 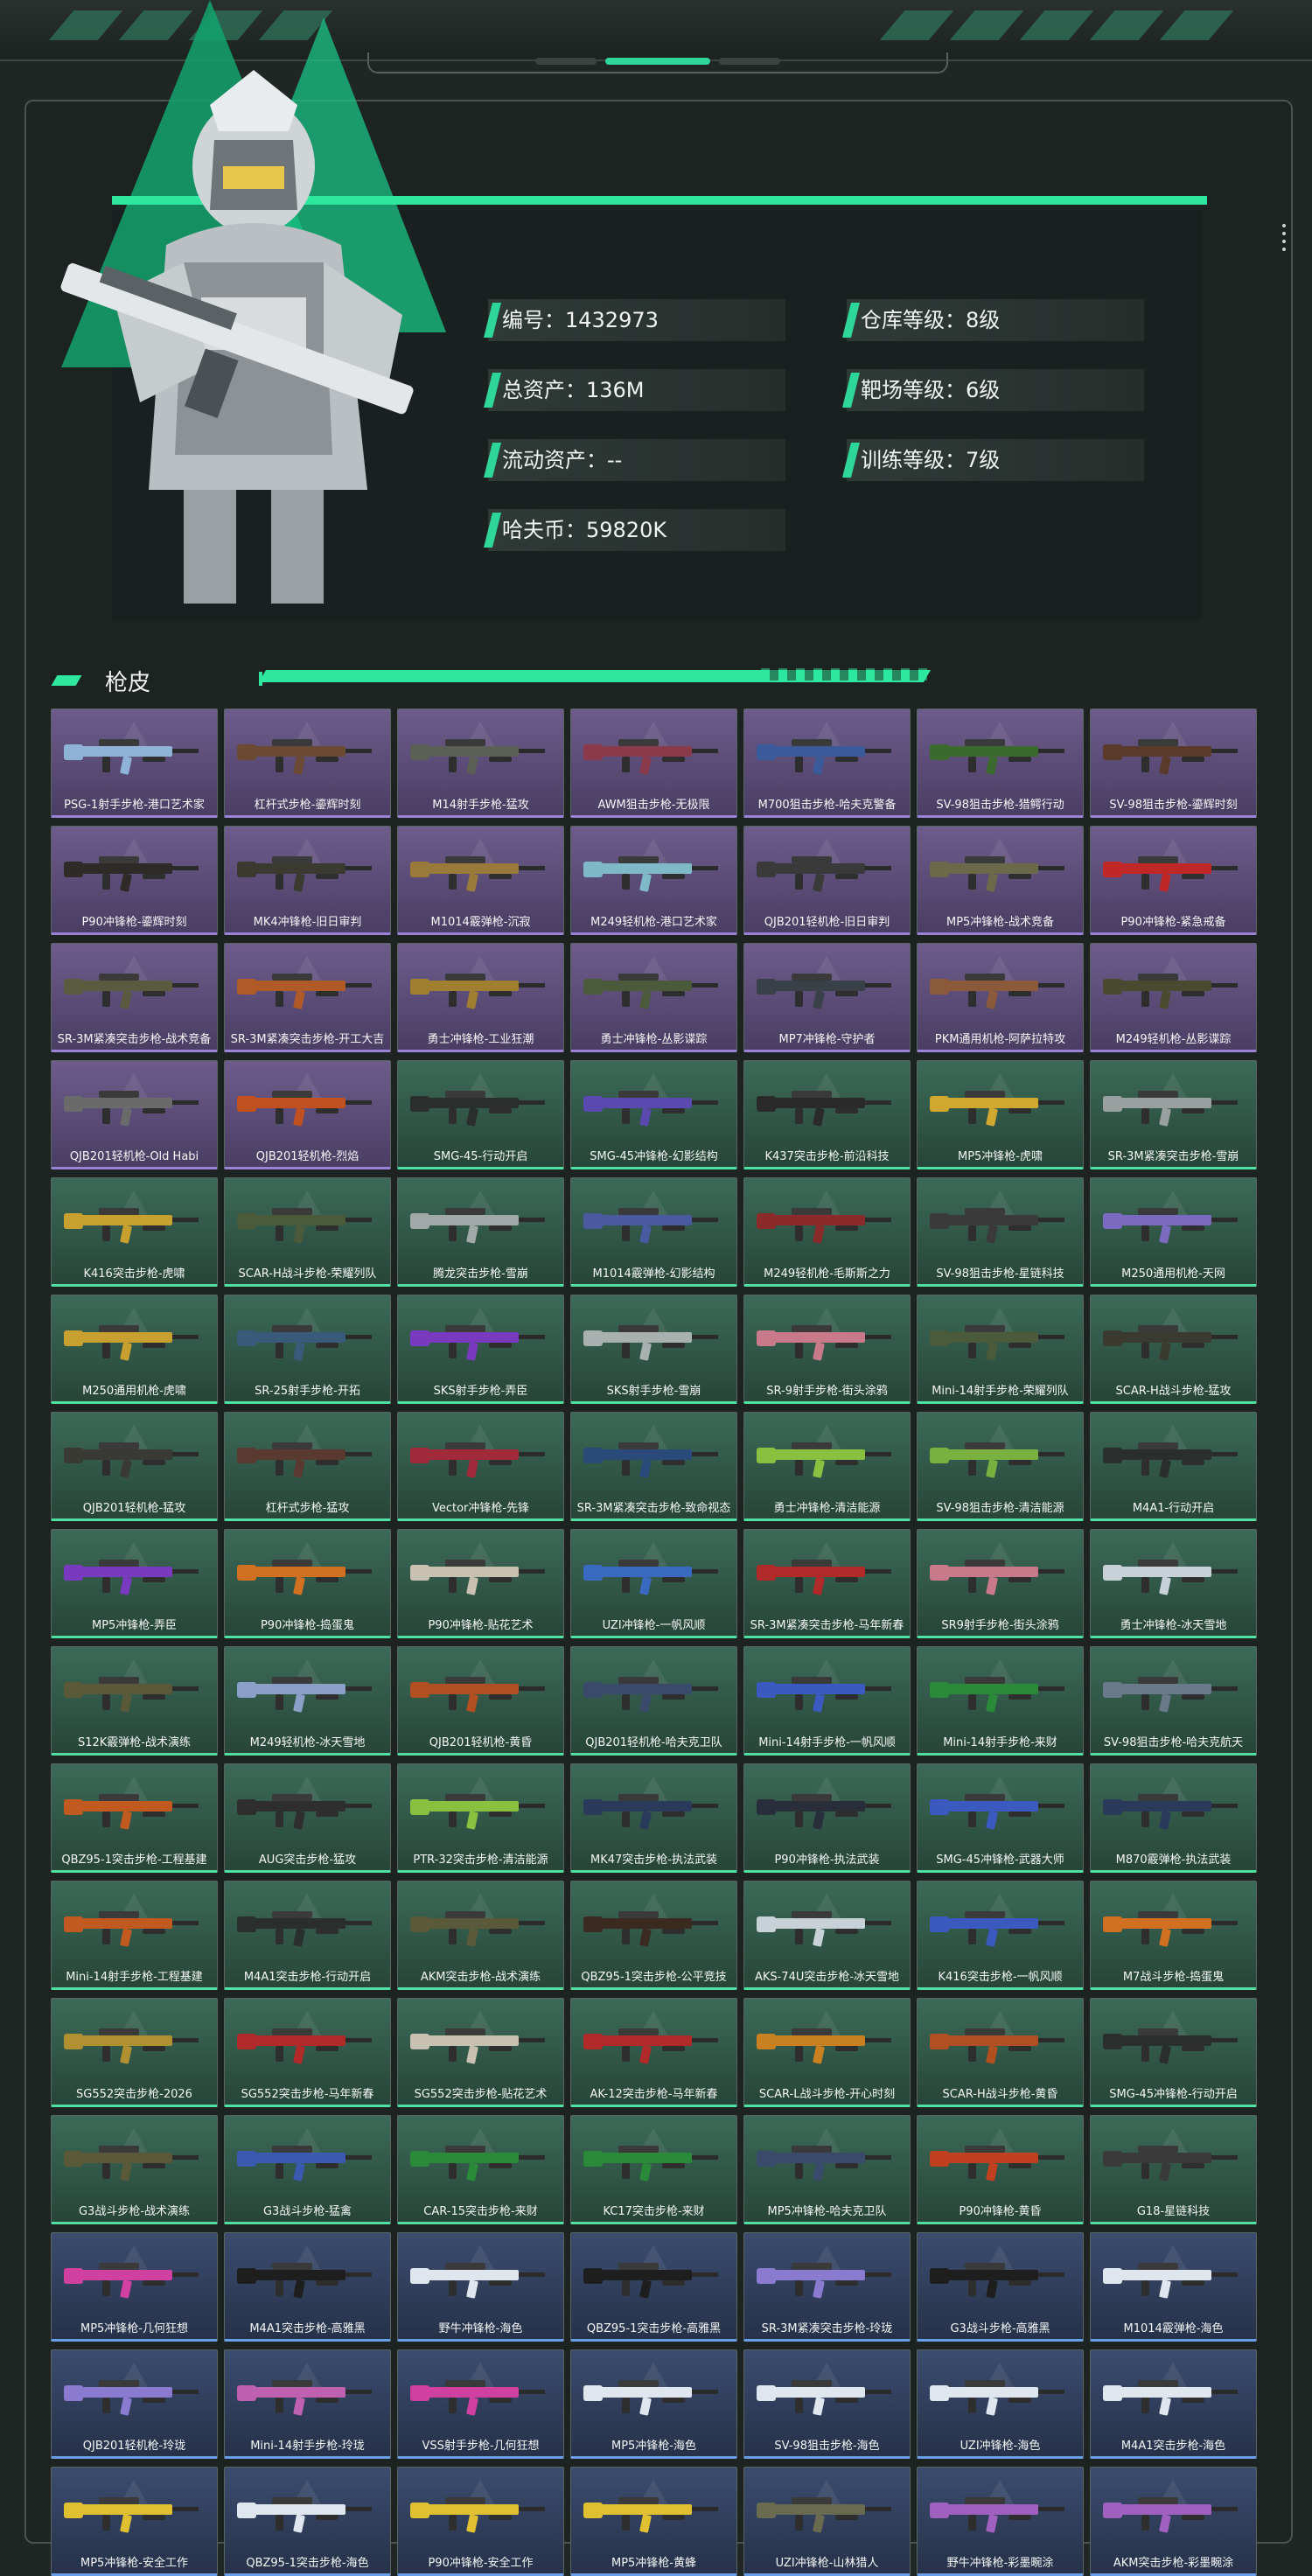 I want to click on skin-card: PKM通用机枪-阿萨拉特攻, so click(x=1001, y=997).